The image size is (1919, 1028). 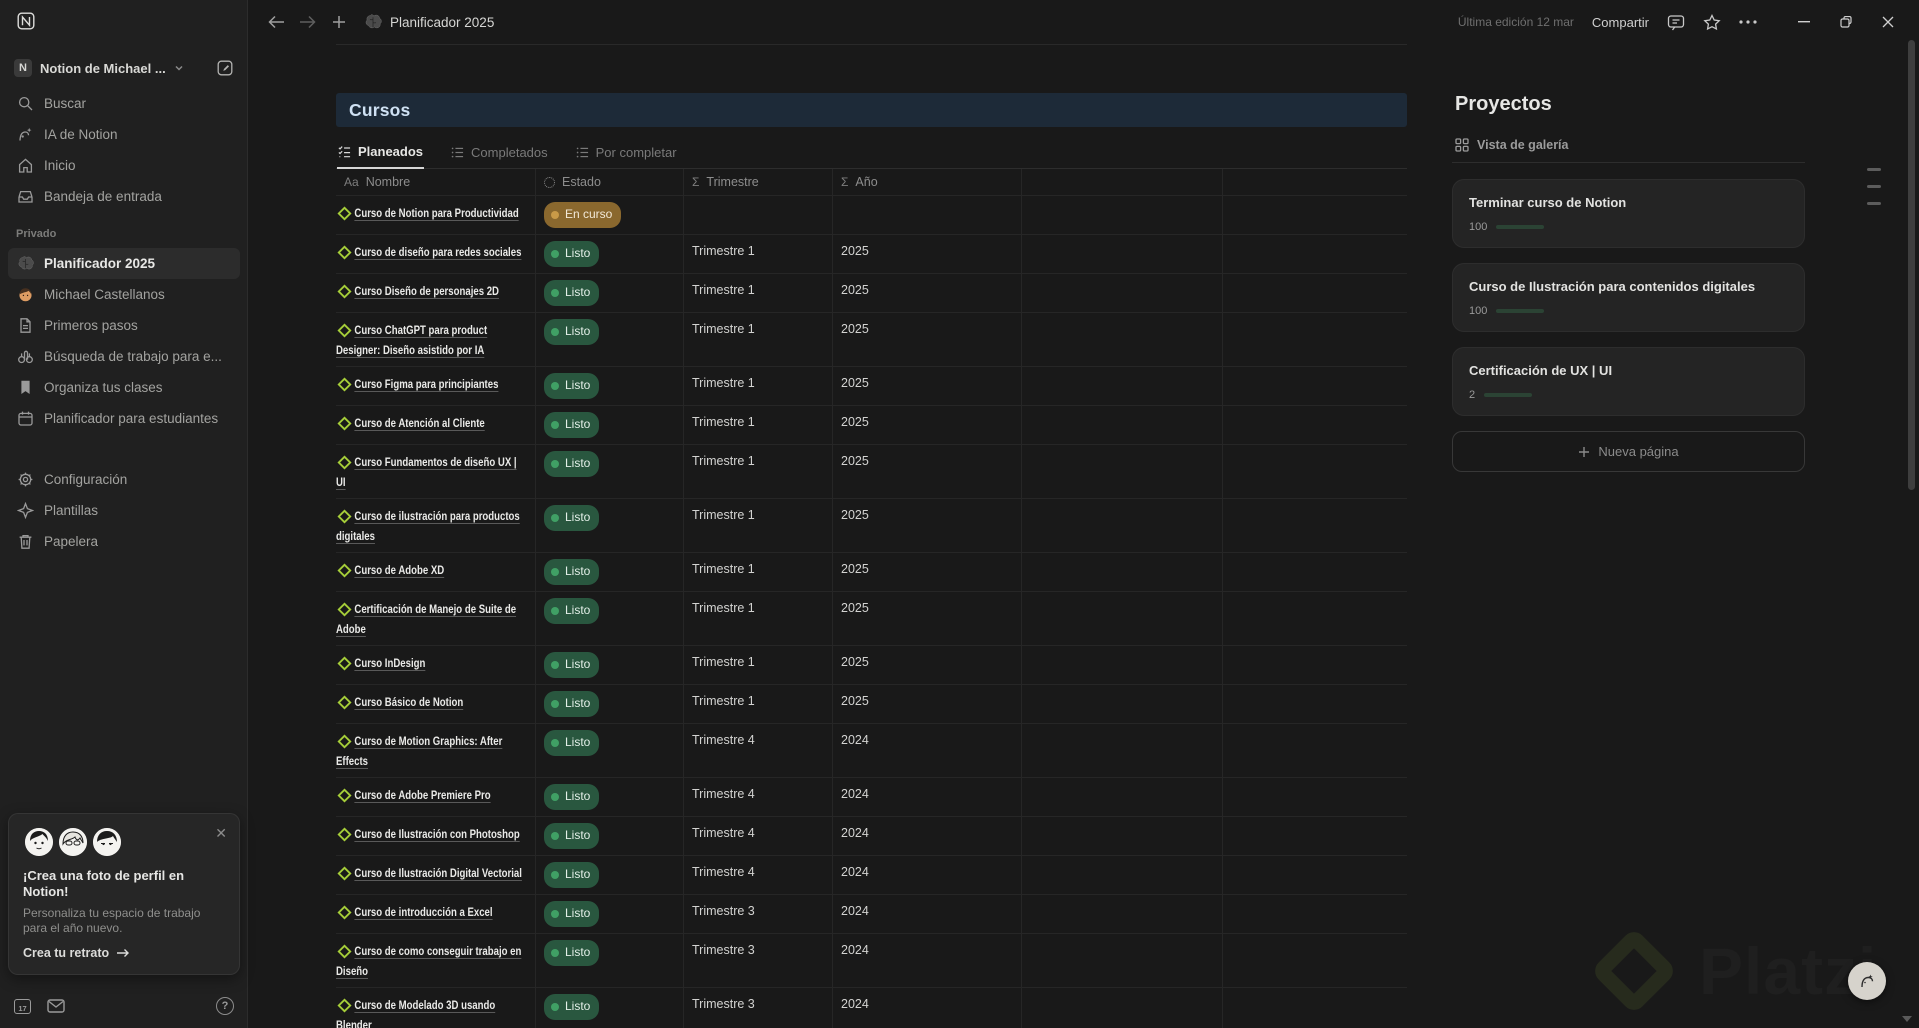 I want to click on table-row: Curso InDesign Listo Trimestre 1 2025, so click(x=871, y=665).